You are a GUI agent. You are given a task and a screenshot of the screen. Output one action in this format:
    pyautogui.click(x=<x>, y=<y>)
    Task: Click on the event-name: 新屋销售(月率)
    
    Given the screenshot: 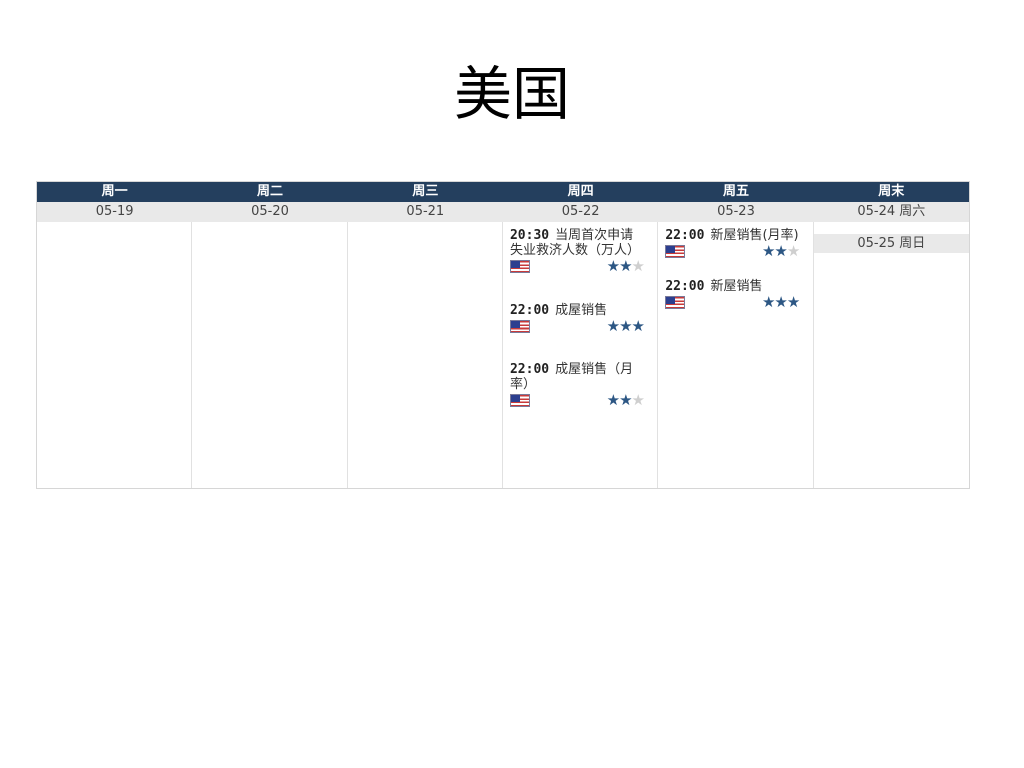 What is the action you would take?
    pyautogui.click(x=754, y=235)
    